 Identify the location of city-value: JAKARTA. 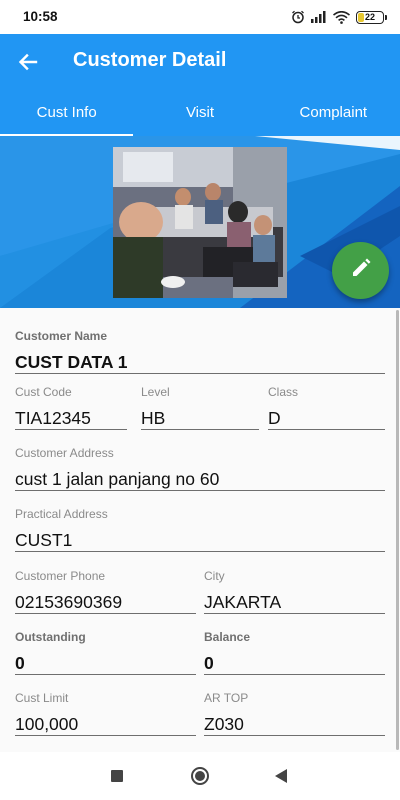
(294, 602).